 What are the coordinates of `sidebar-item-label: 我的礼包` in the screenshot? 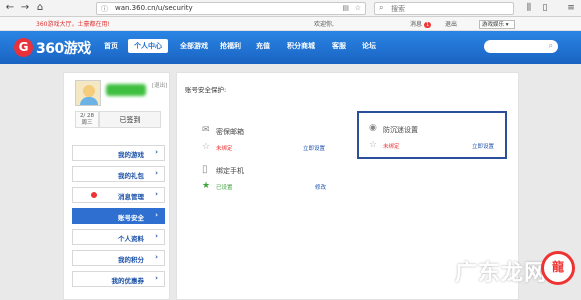 It's located at (131, 176).